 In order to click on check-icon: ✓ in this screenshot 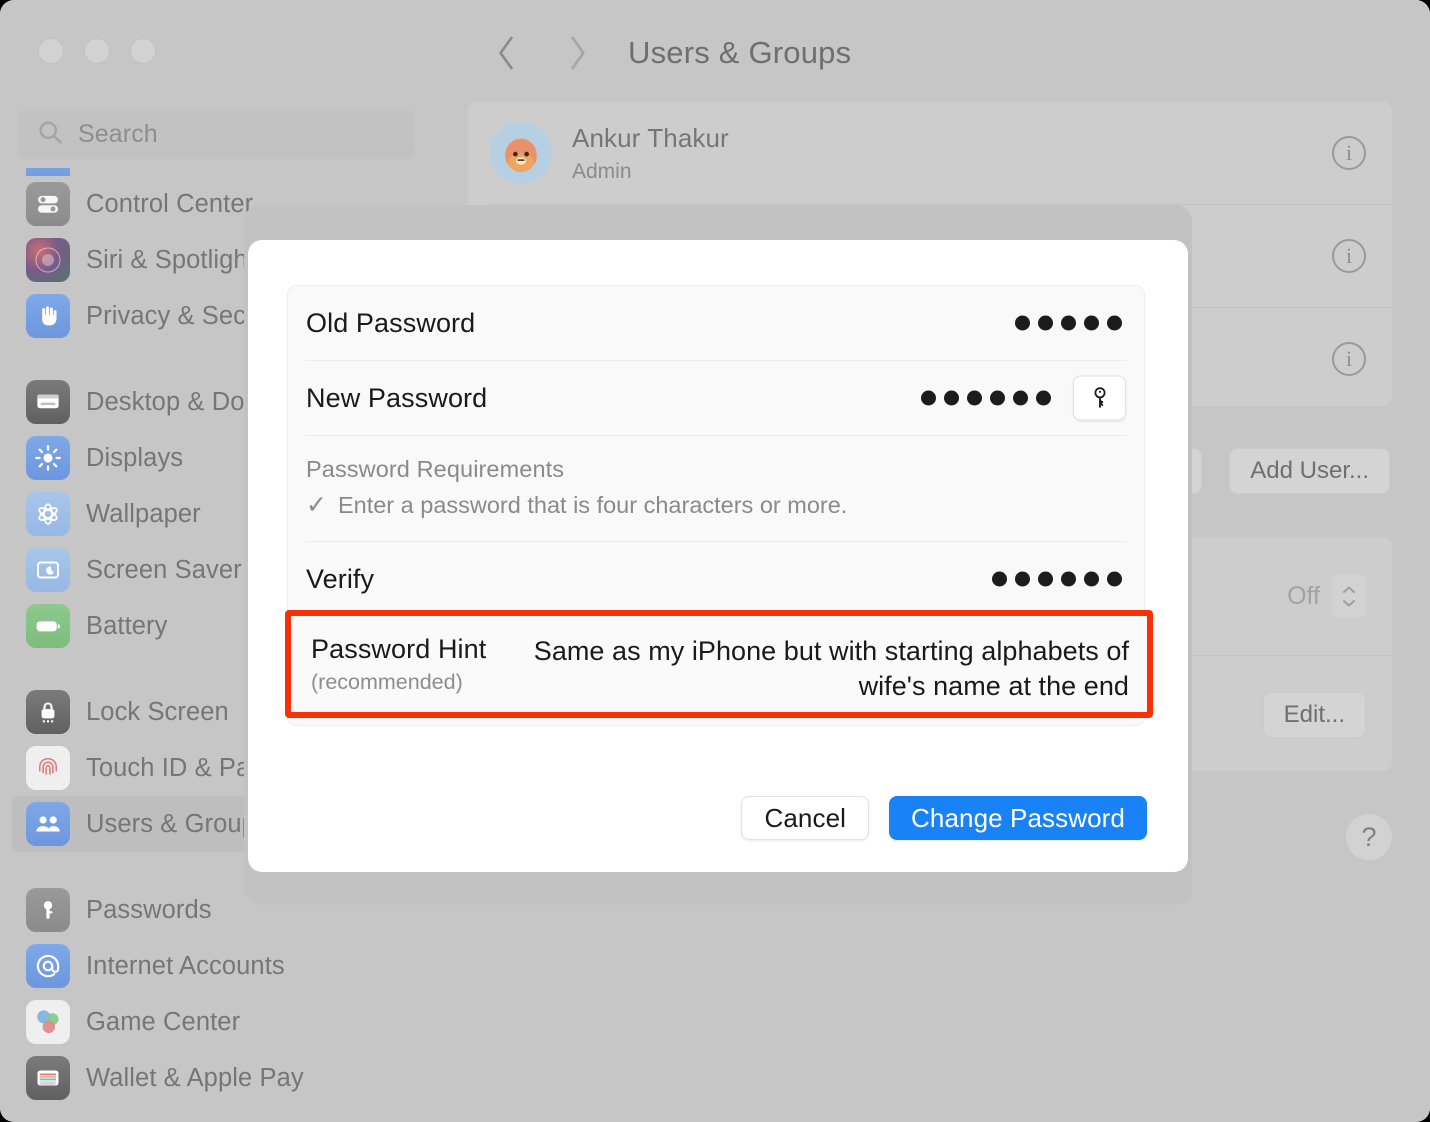, I will do `click(316, 505)`.